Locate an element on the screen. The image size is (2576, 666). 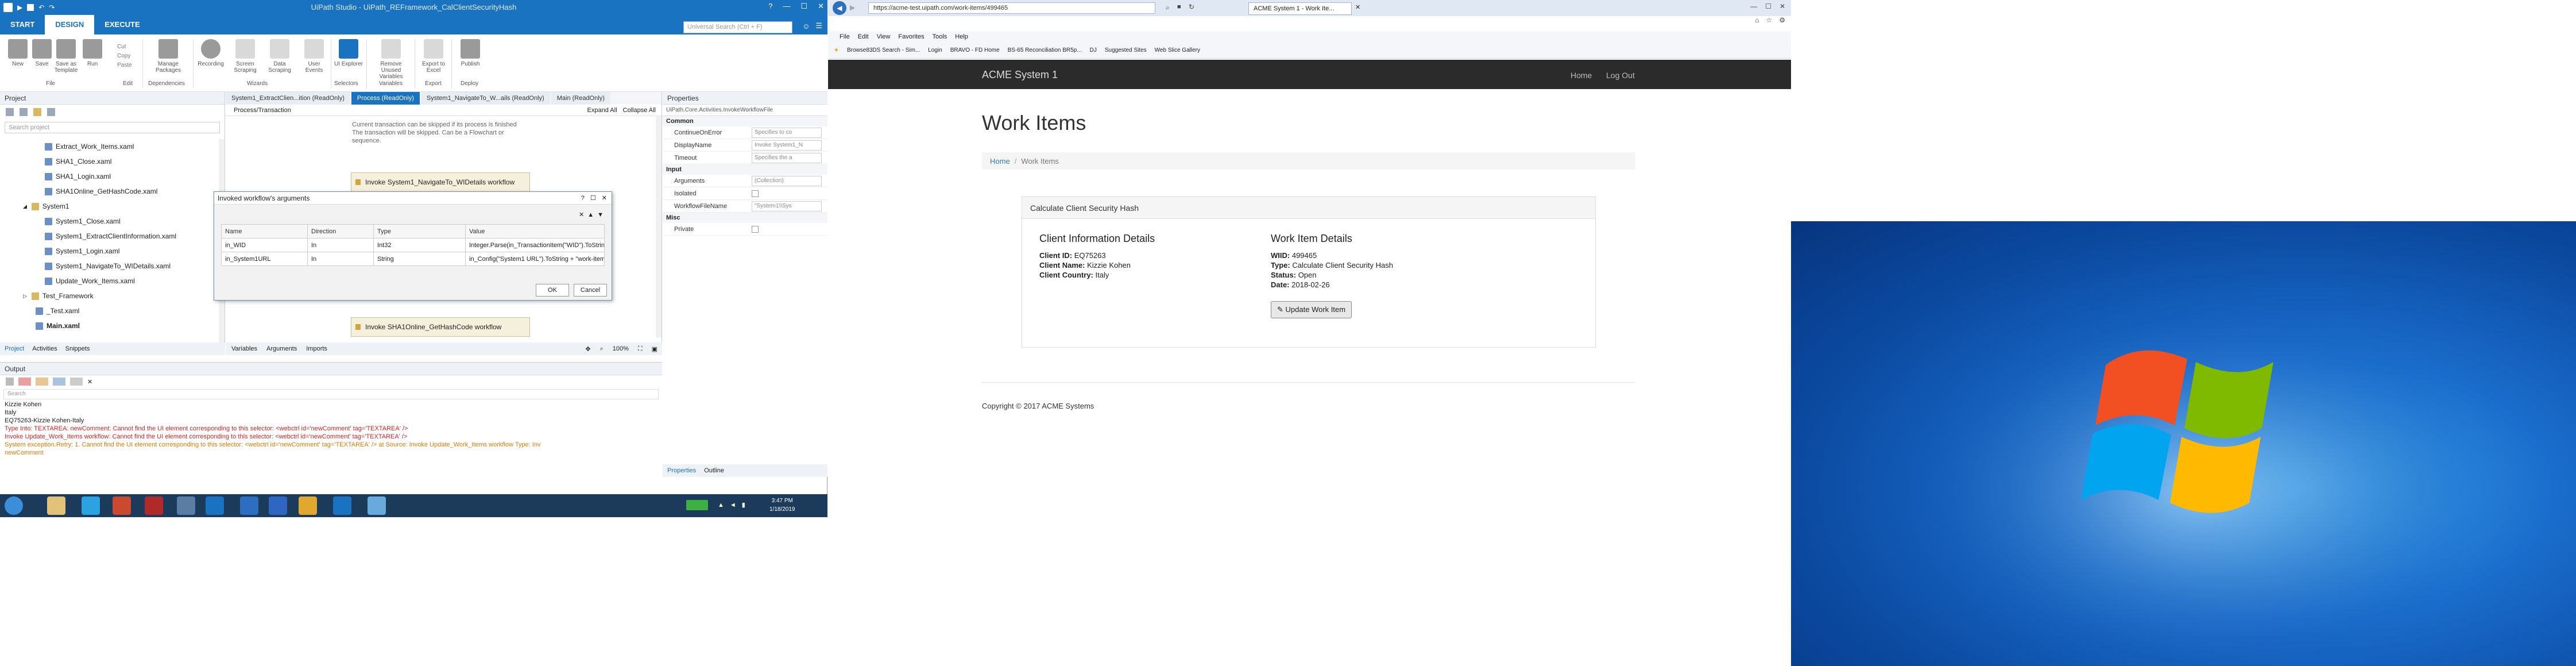
close-tab-icon: ✕ is located at coordinates (1357, 7).